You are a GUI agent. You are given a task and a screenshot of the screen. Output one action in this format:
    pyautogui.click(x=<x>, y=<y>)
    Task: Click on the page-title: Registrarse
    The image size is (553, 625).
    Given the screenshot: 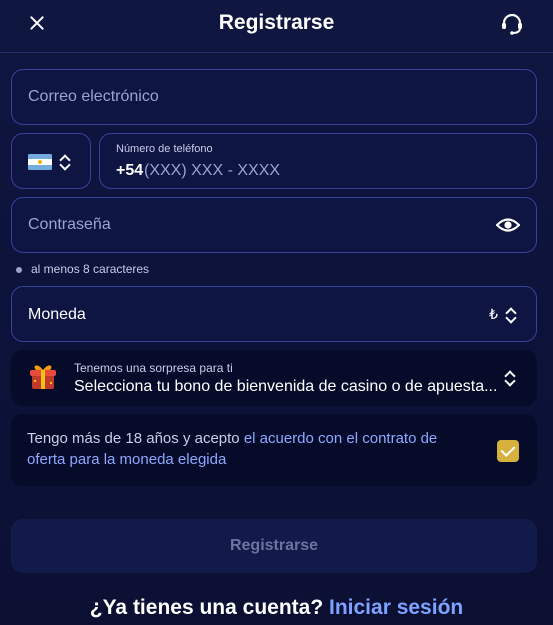 What is the action you would take?
    pyautogui.click(x=276, y=22)
    